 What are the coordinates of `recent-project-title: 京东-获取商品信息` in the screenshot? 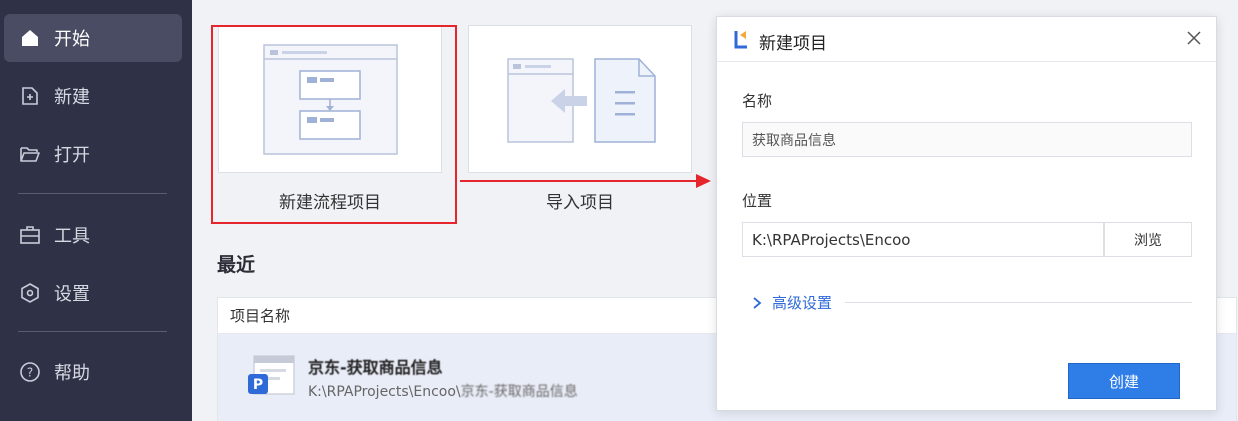 It's located at (375, 367).